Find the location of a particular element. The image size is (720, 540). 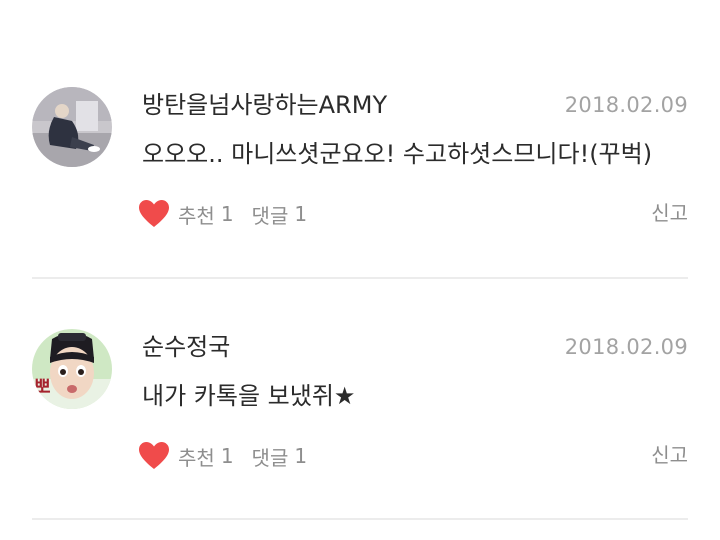

avatar: 뽀 is located at coordinates (72, 369).